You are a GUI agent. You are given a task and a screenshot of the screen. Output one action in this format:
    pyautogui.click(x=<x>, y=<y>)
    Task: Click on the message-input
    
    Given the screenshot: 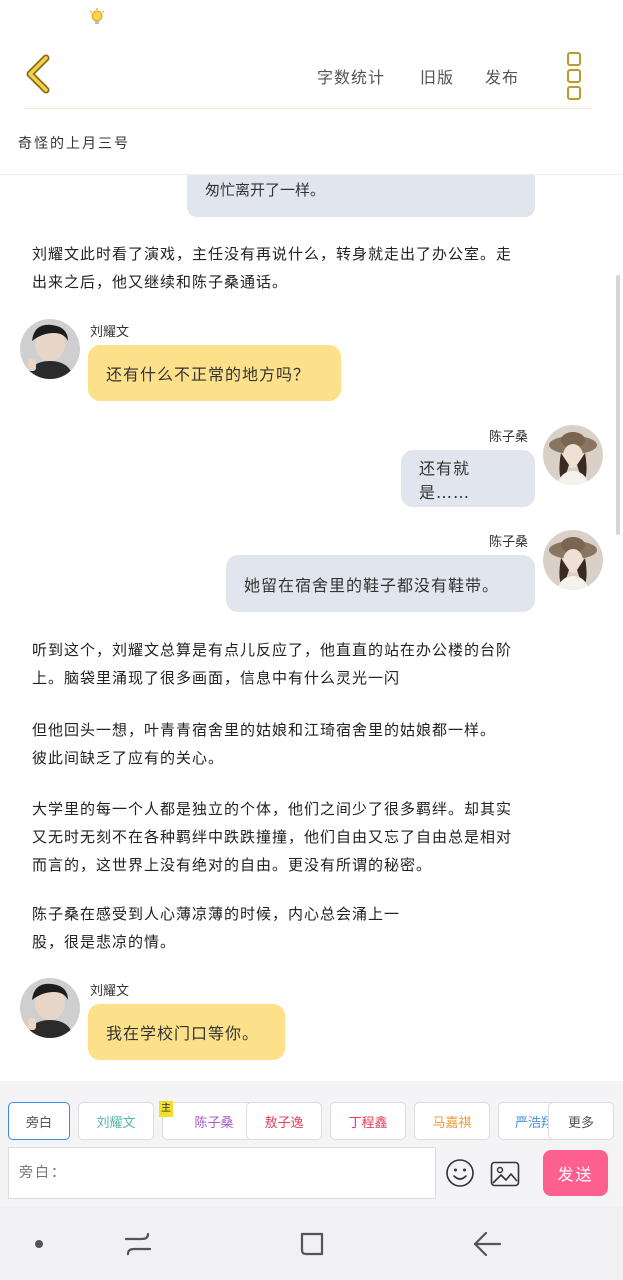 What is the action you would take?
    pyautogui.click(x=222, y=1173)
    